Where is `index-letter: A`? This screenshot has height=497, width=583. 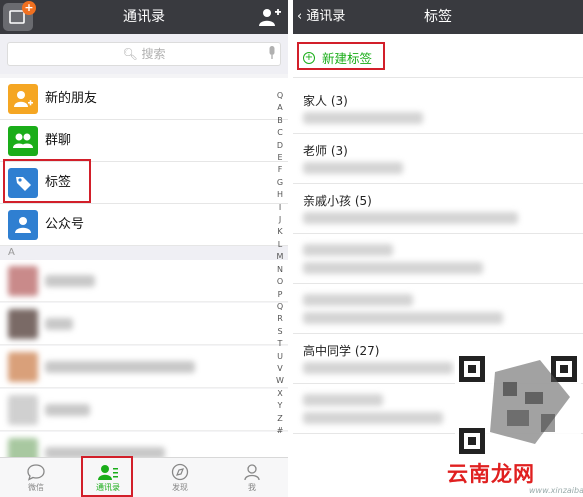
index-letter: A is located at coordinates (280, 108).